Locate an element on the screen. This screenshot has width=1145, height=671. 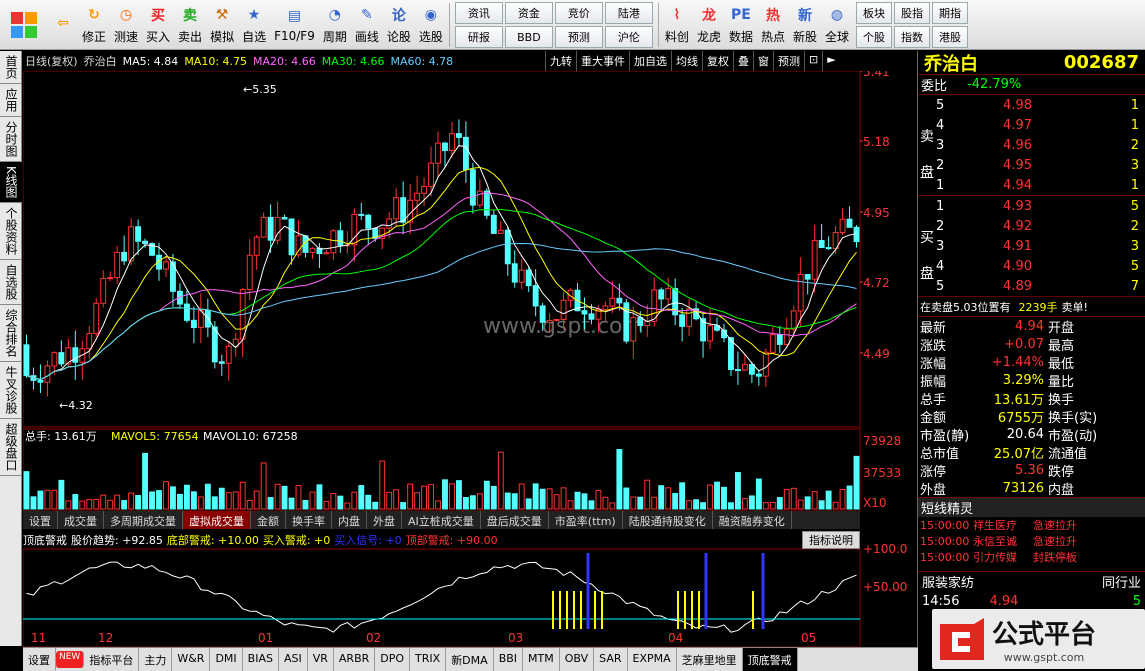
info-grid-item: 竞价 is located at coordinates (578, 13).